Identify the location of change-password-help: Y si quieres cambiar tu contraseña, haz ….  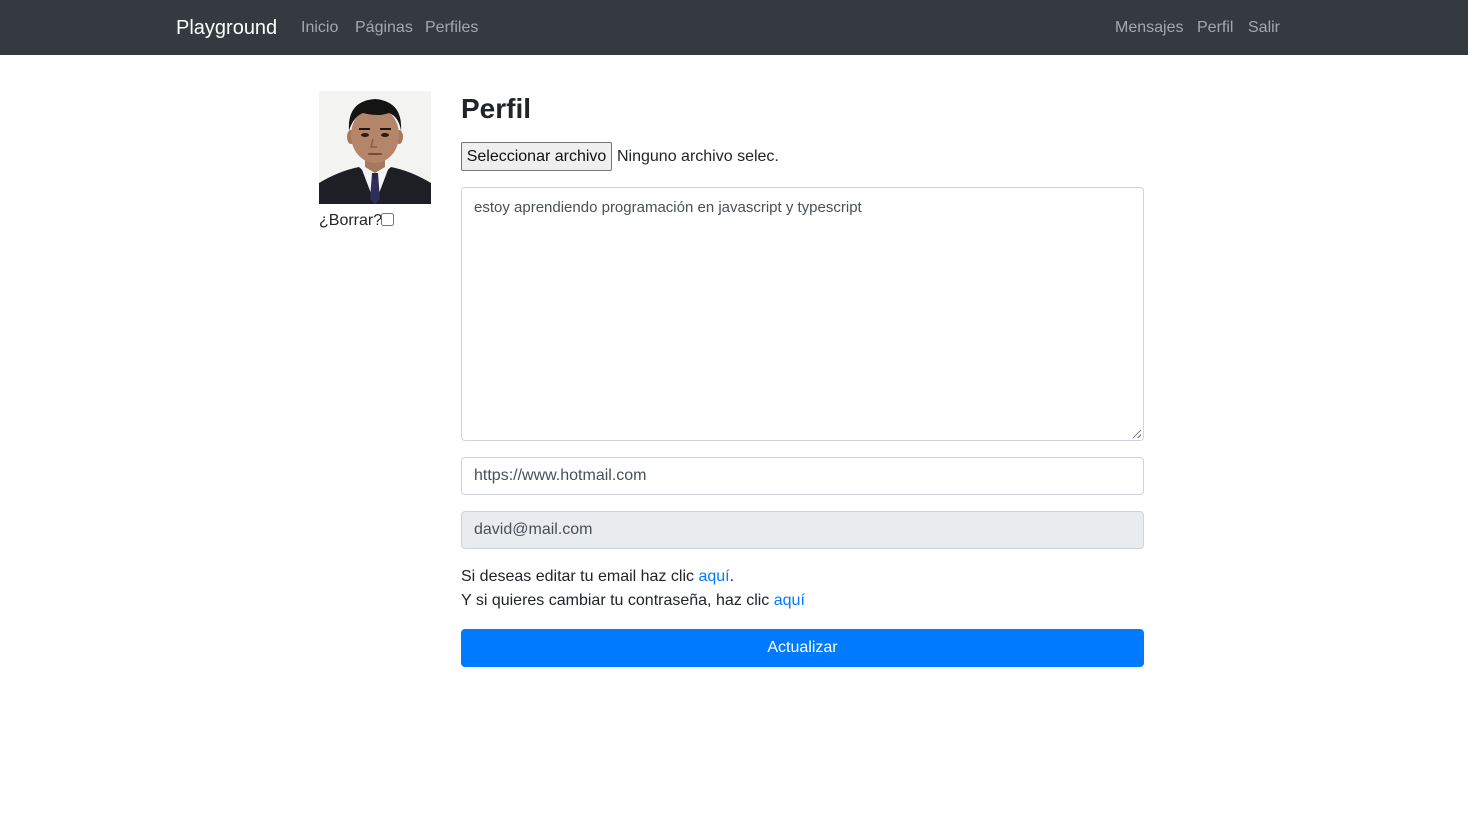
(633, 601).